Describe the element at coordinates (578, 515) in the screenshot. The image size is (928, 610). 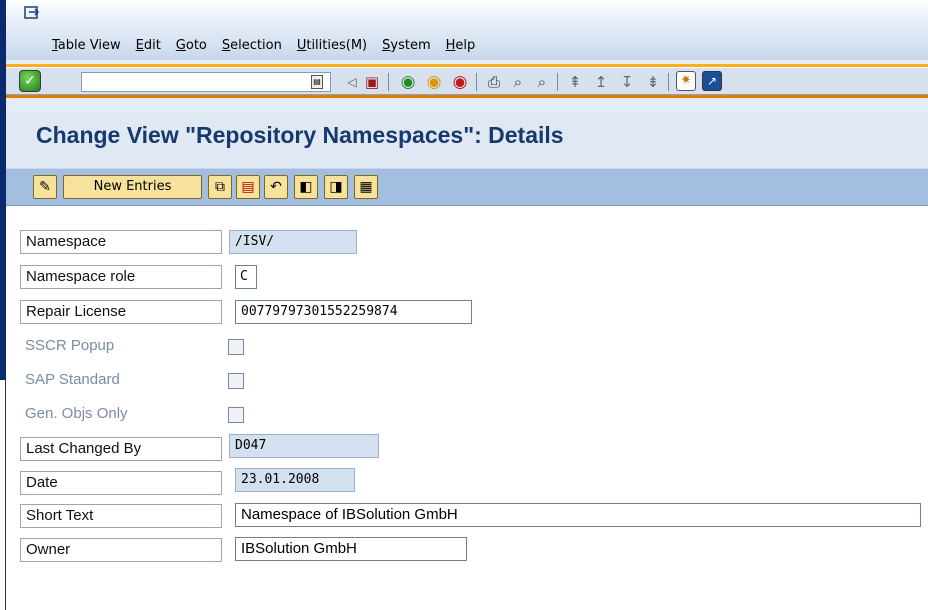
I see `short-text-field: Namespace of IBSolution GmbH` at that location.